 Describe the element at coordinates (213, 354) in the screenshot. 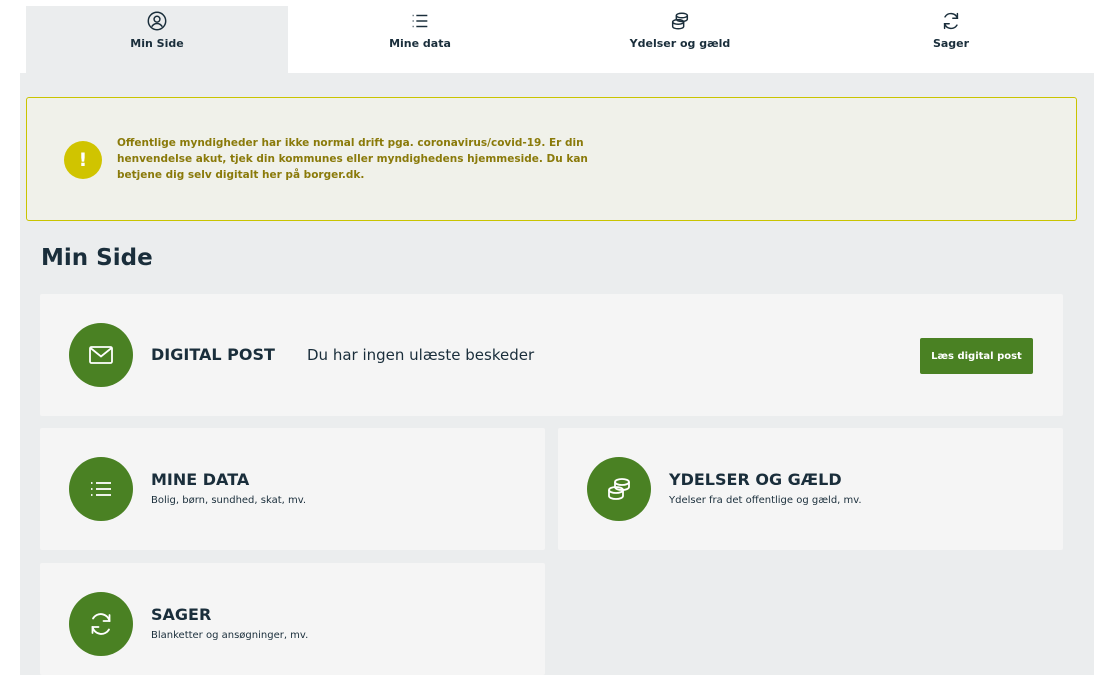

I see `digital-post-title: DIGITAL POST` at that location.